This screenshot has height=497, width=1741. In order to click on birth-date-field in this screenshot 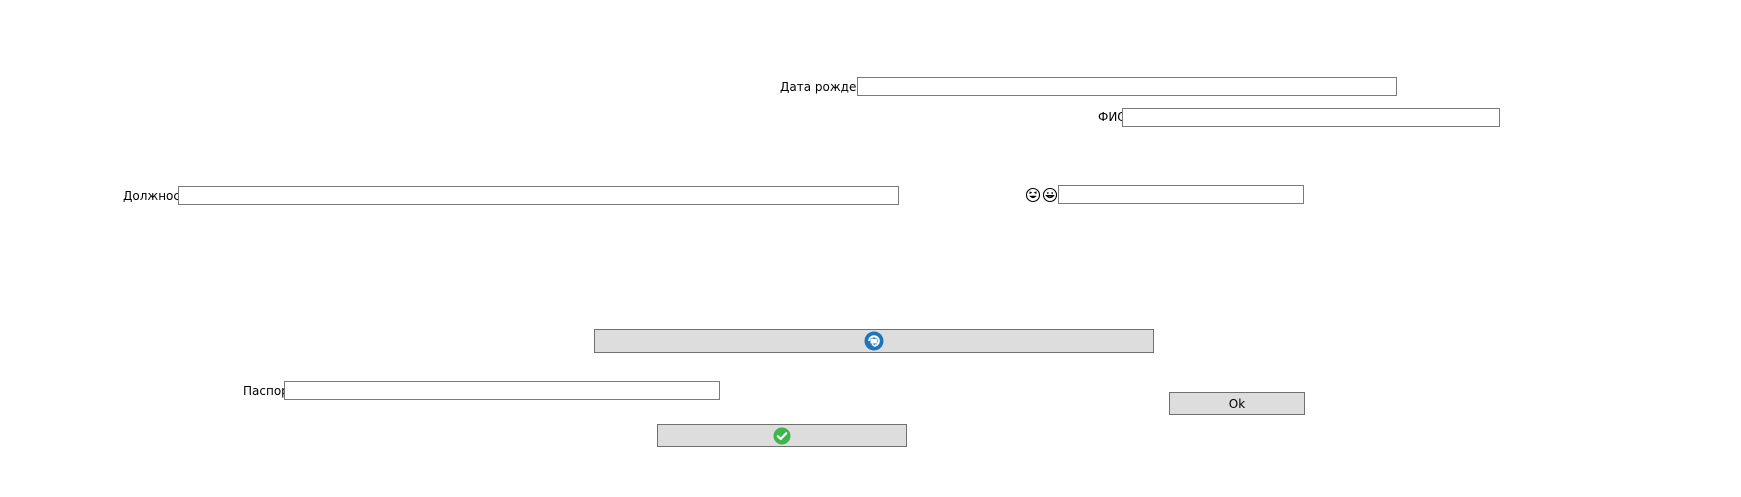, I will do `click(1127, 86)`.